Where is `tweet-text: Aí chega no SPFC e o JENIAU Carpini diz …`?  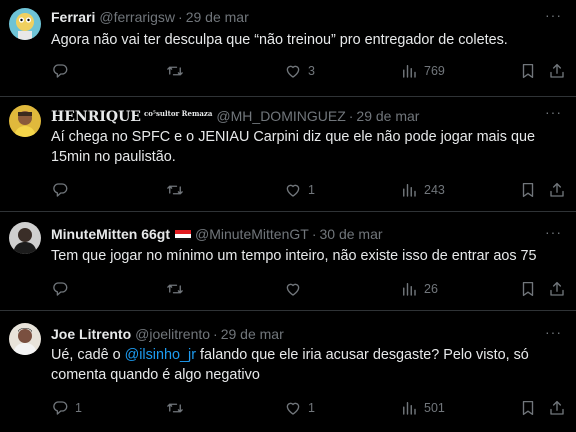 tweet-text: Aí chega no SPFC e o JENIAU Carpini diz … is located at coordinates (293, 147).